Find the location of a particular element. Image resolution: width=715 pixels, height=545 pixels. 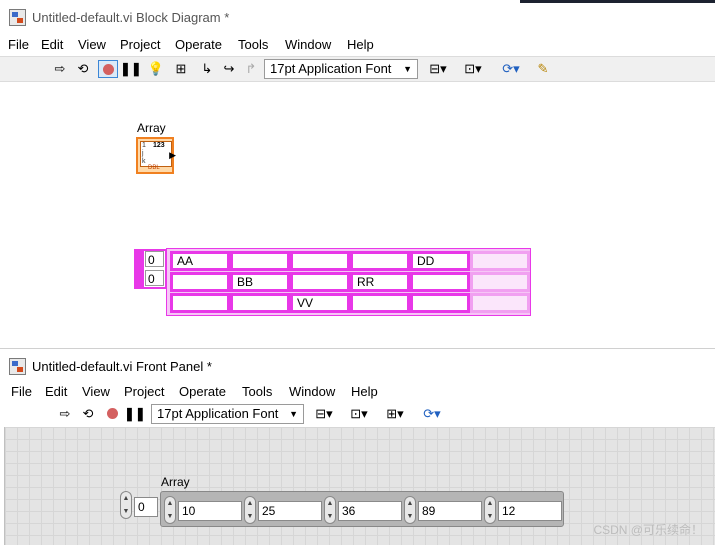

index-spinner-icon: ▲ ▼ is located at coordinates (126, 505).